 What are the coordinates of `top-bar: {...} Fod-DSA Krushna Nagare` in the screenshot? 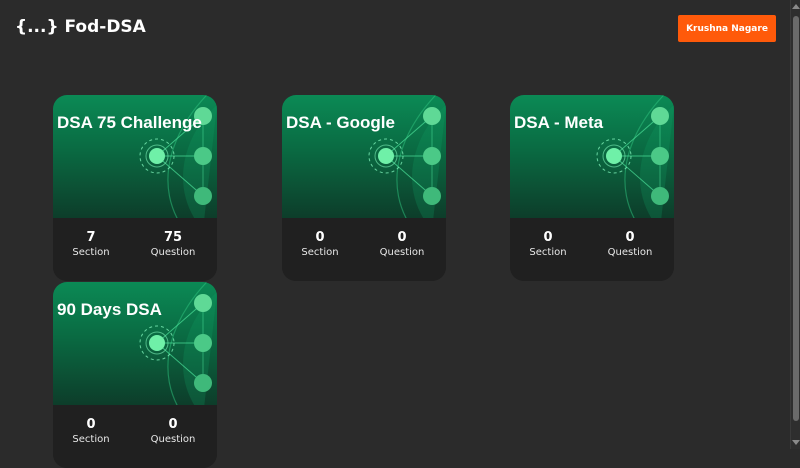 It's located at (395, 30).